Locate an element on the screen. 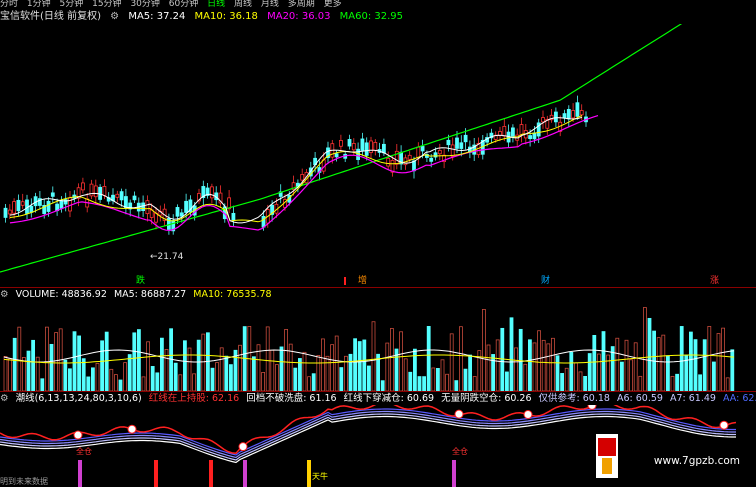  indicator-a7: A7: 61.49 is located at coordinates (693, 398).